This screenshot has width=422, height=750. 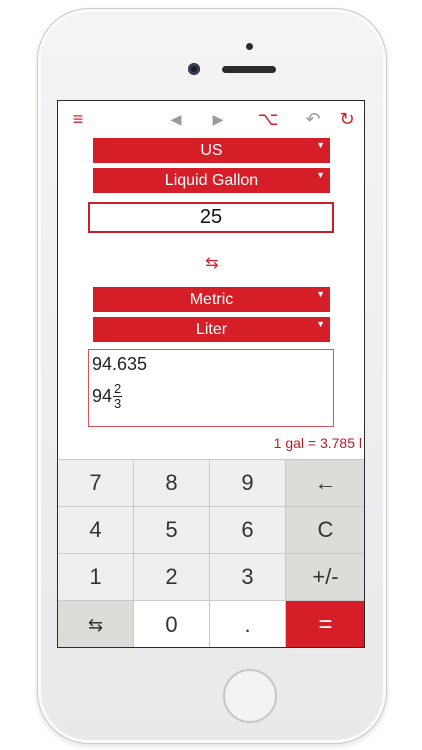 I want to click on menu-icon: ≡, so click(x=78, y=119).